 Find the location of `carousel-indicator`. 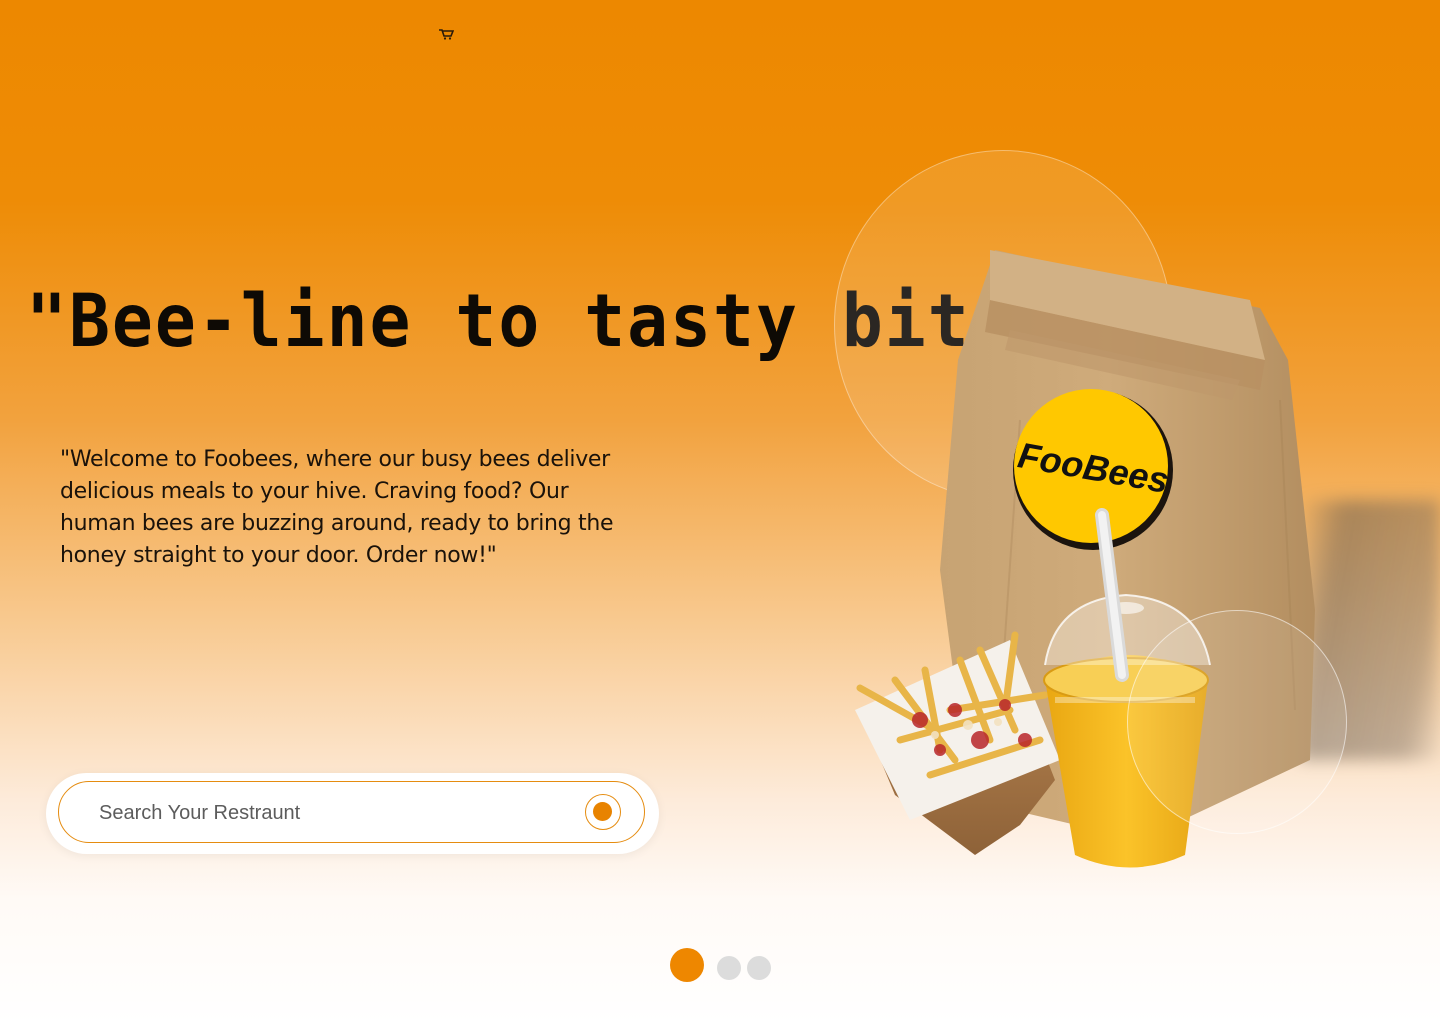

carousel-indicator is located at coordinates (725, 966).